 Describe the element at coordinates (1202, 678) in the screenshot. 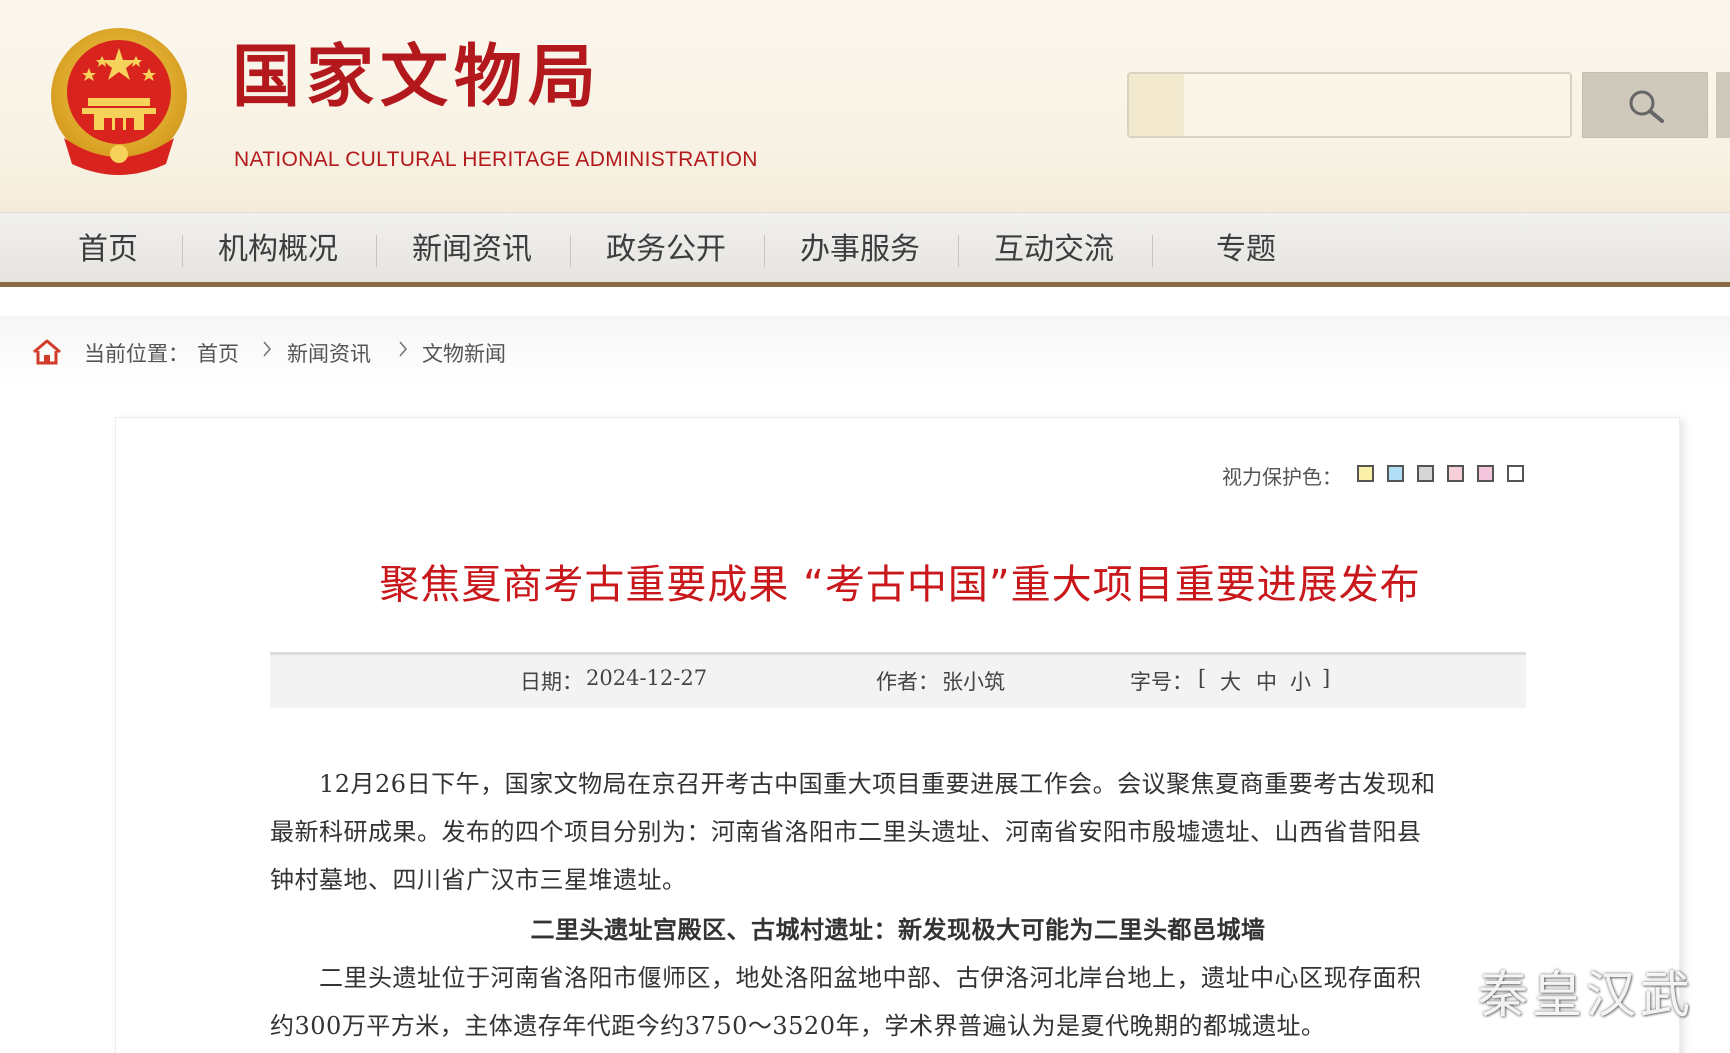

I see `font-size-bracket-open: [` at that location.